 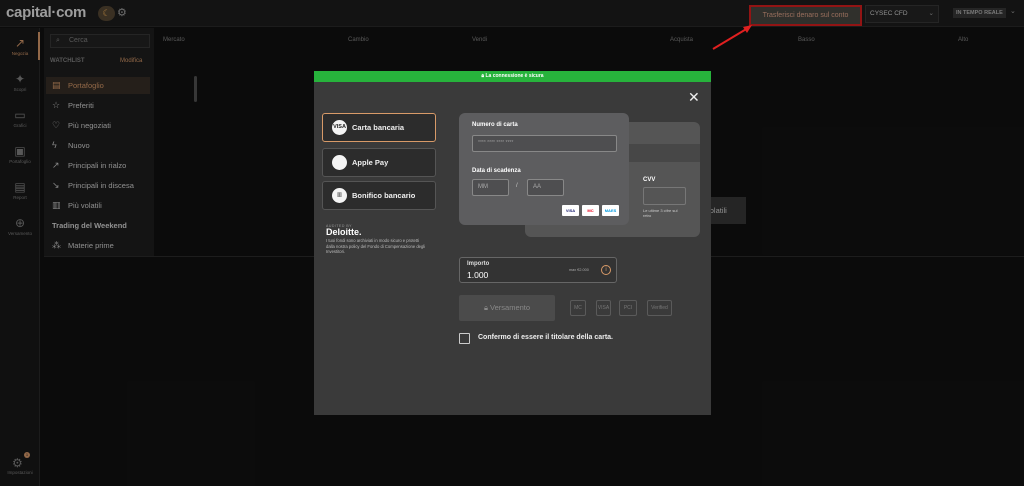 I want to click on secure-text: La connessione è sicura, so click(x=514, y=76).